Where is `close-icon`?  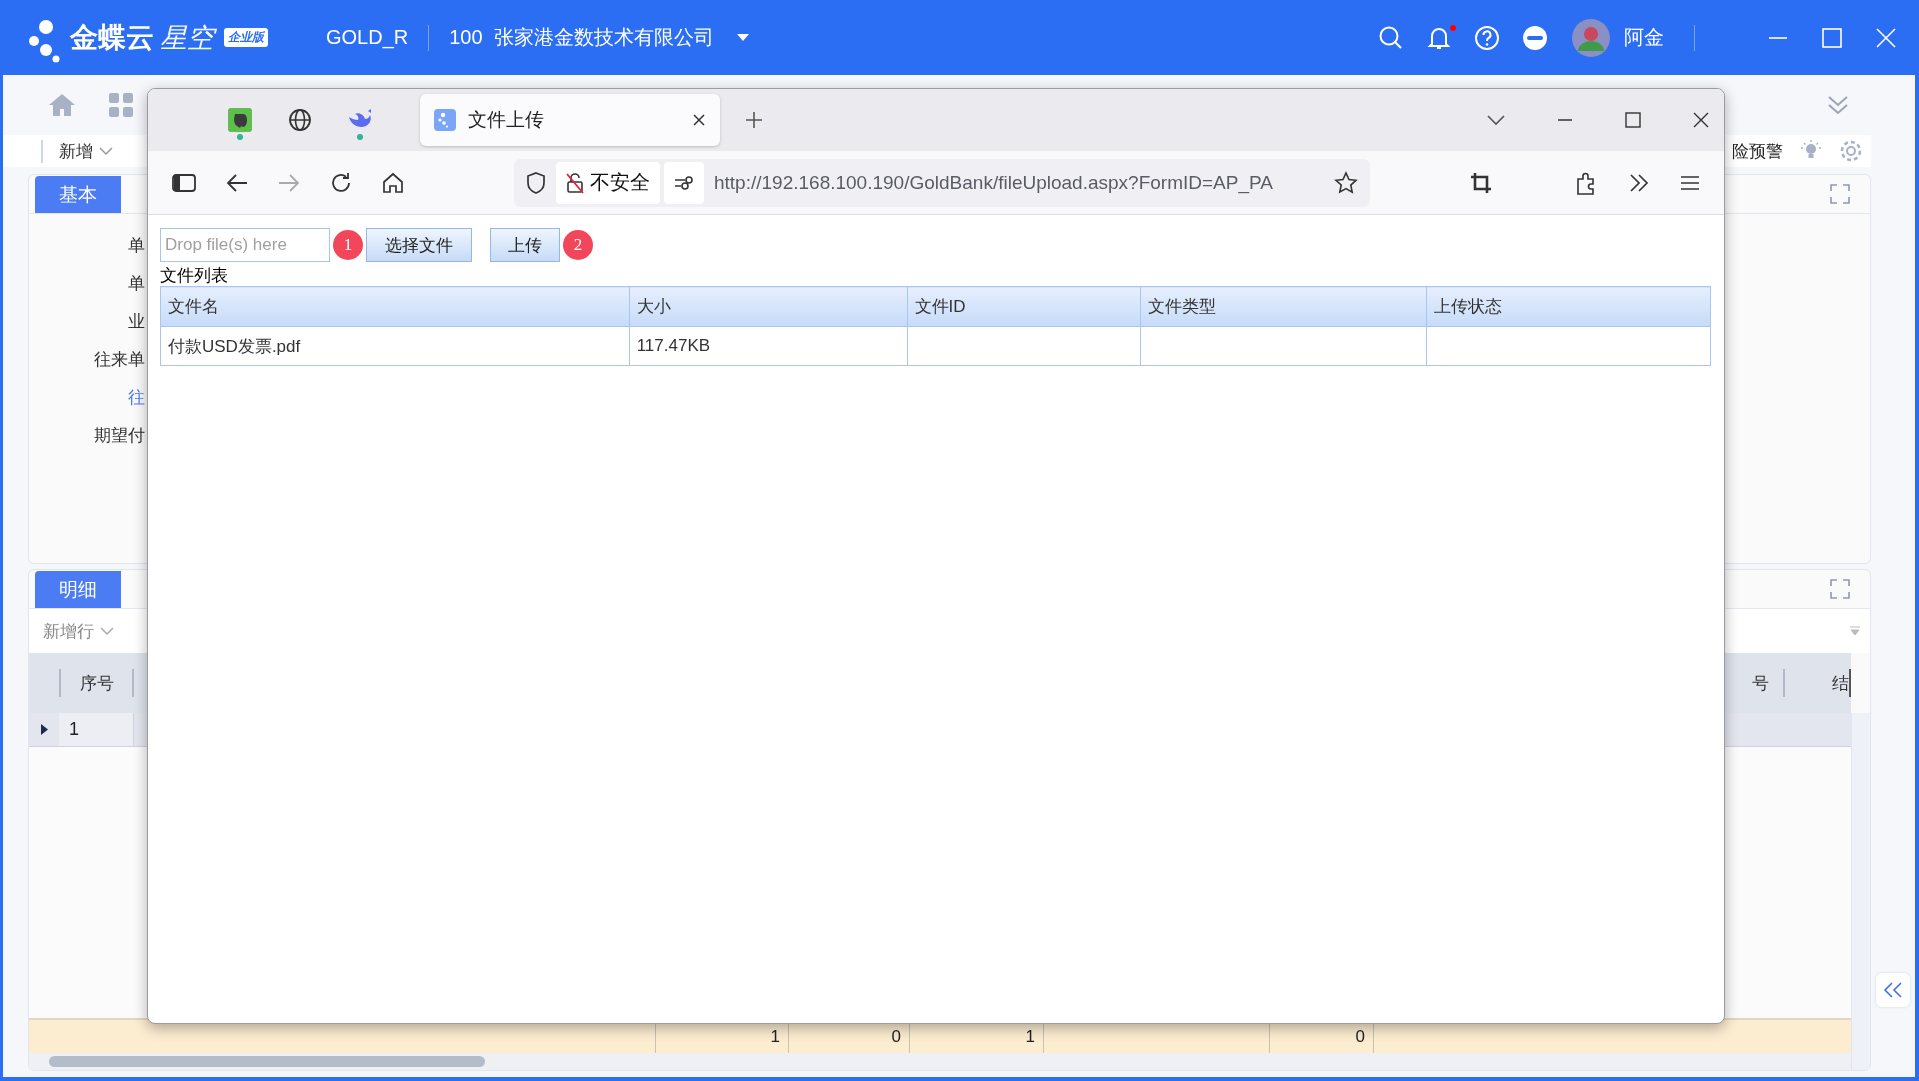 close-icon is located at coordinates (1701, 120).